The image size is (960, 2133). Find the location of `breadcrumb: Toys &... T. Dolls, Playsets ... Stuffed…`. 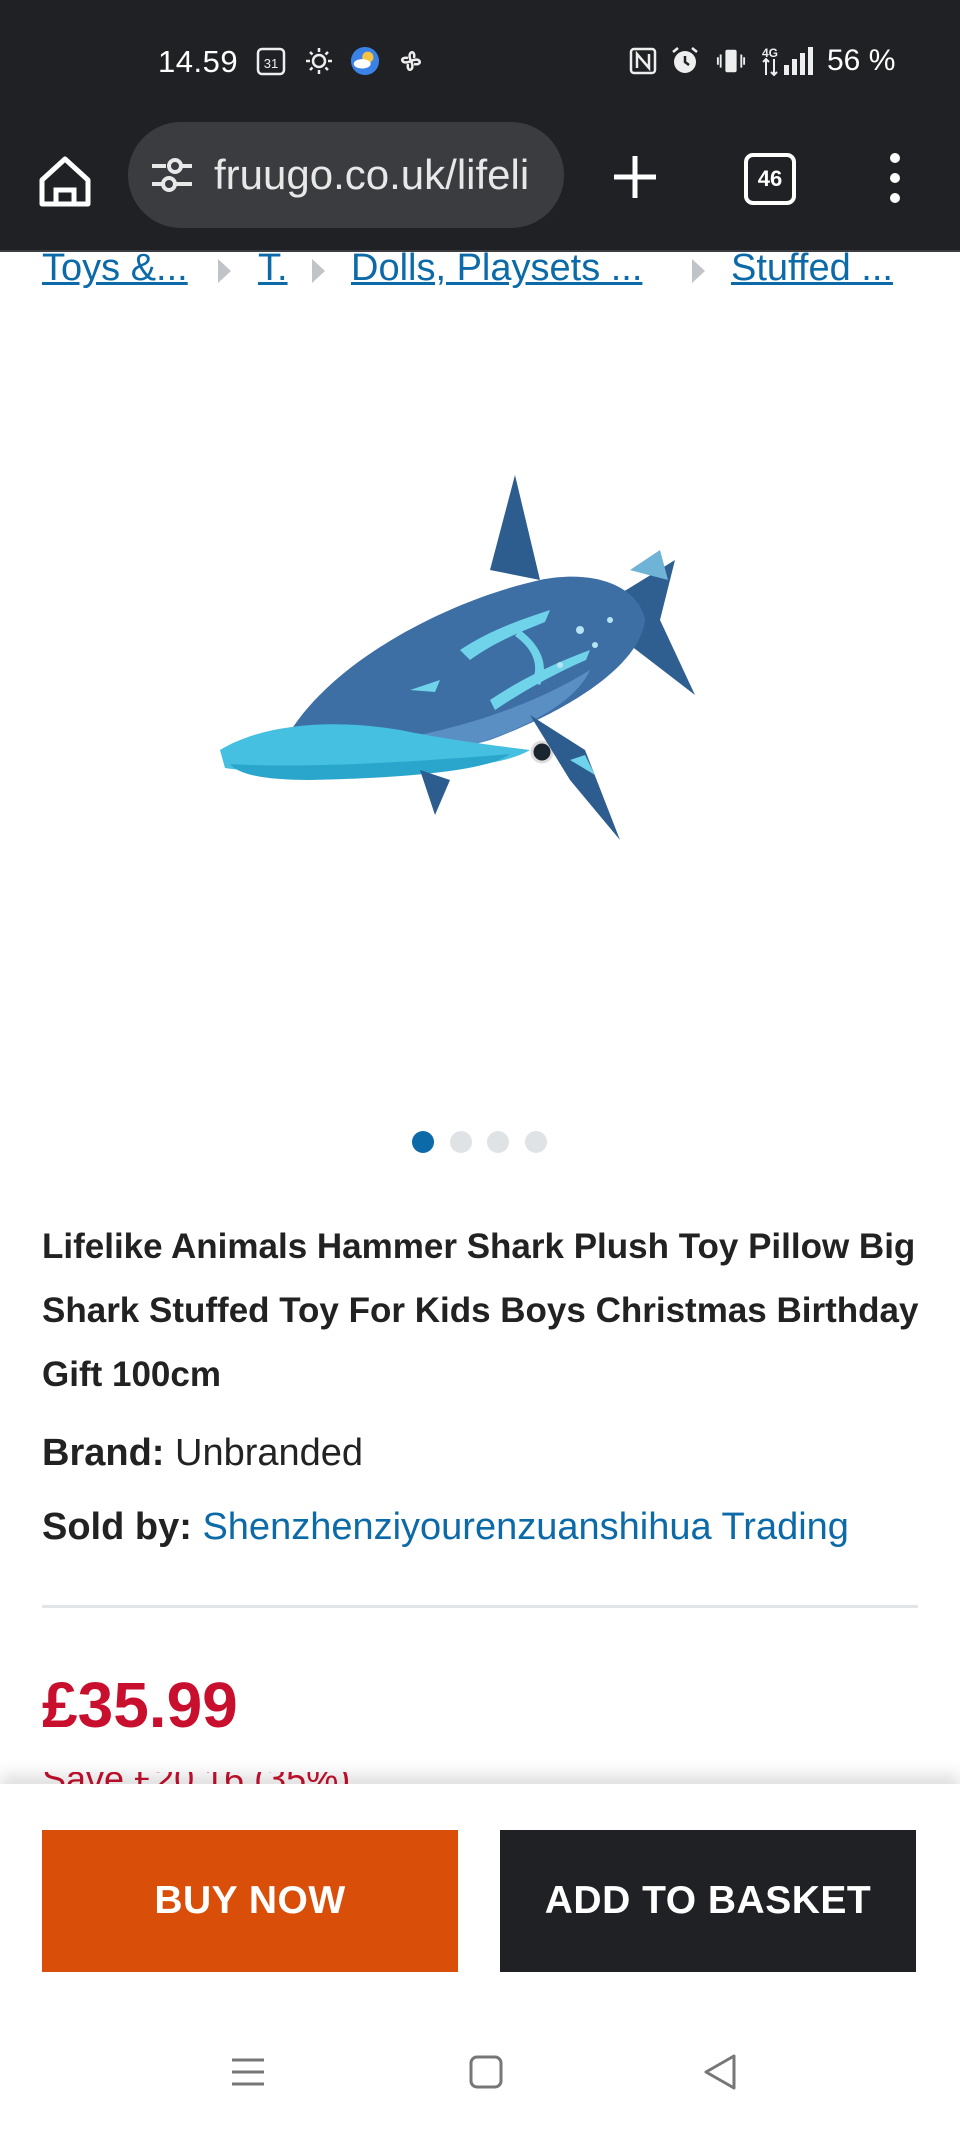

breadcrumb: Toys &... T. Dolls, Playsets ... Stuffed… is located at coordinates (482, 272).